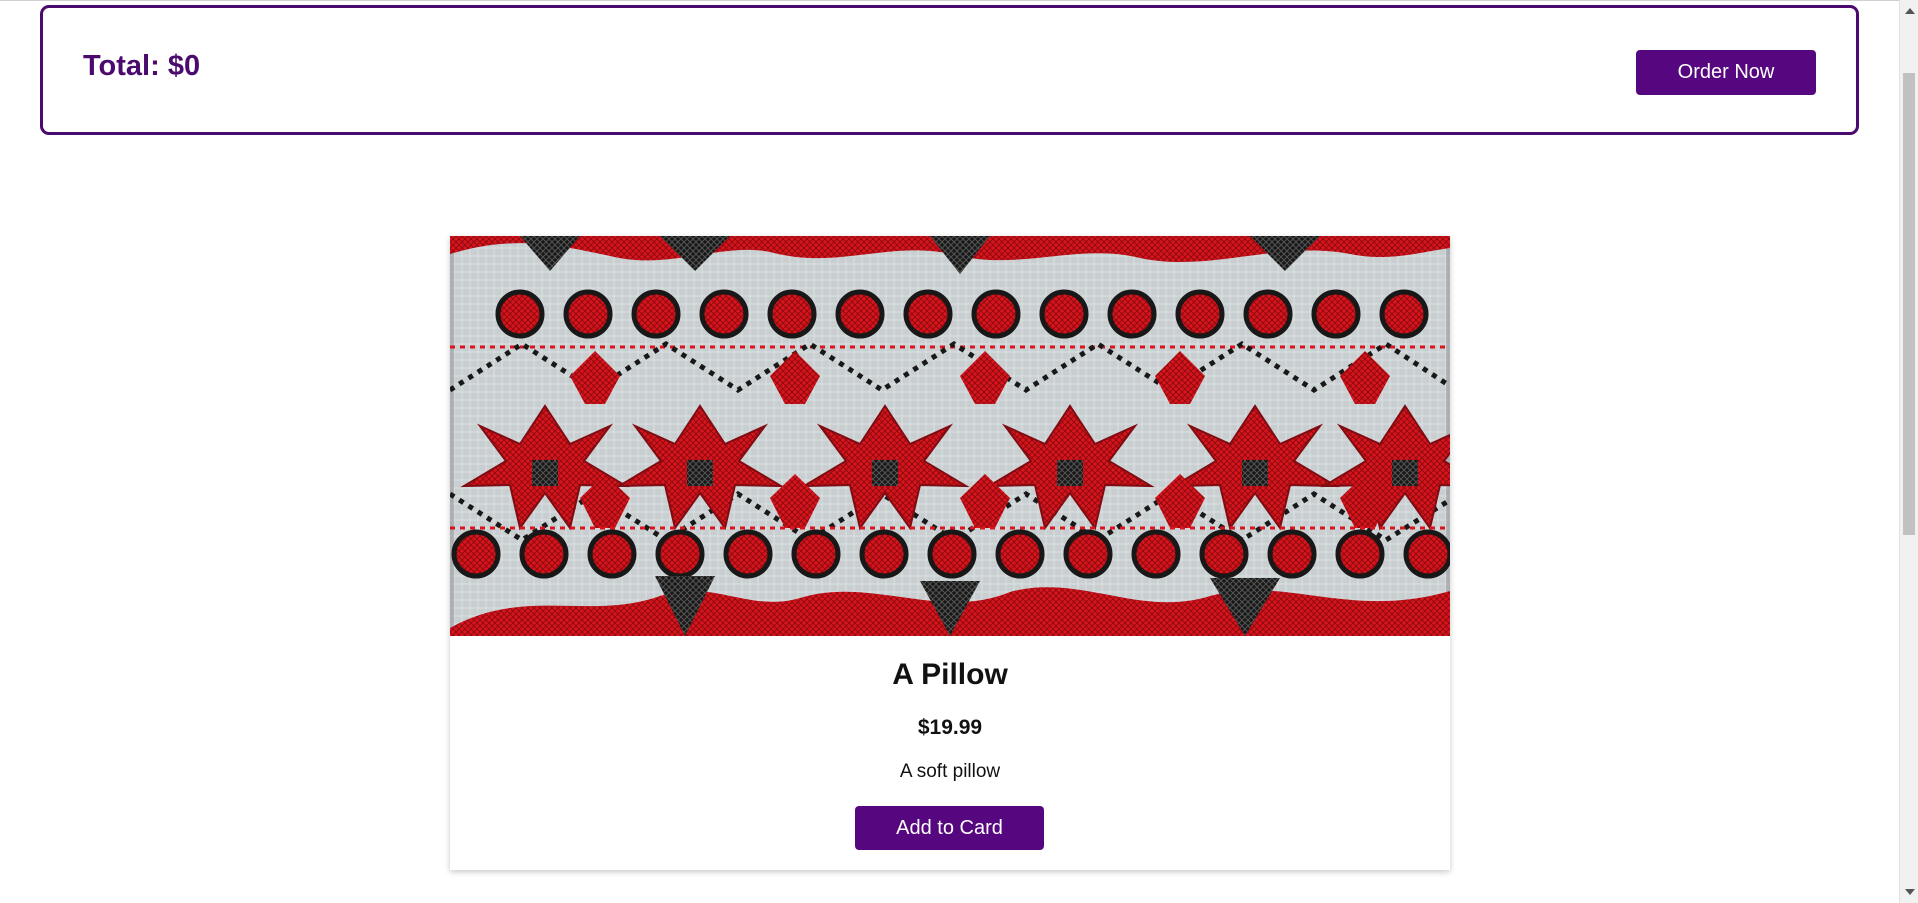 Image resolution: width=1918 pixels, height=903 pixels. Describe the element at coordinates (950, 771) in the screenshot. I see `product-description: A soft pillow` at that location.